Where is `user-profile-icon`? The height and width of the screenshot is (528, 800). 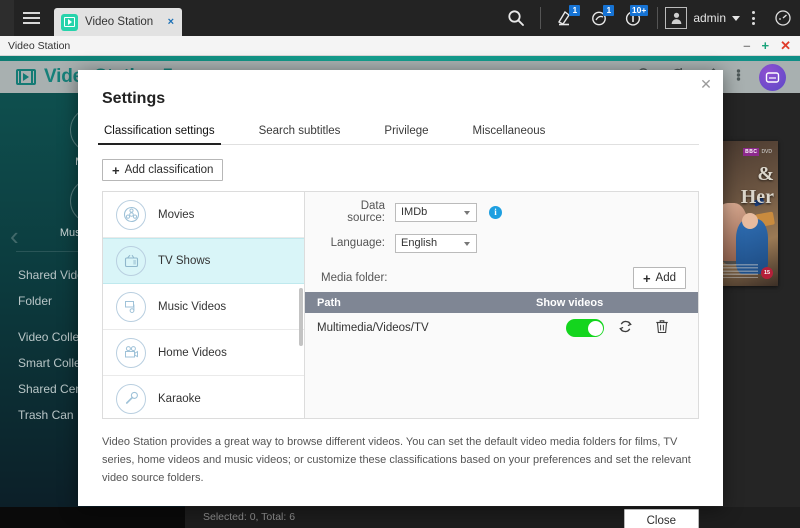 user-profile-icon is located at coordinates (772, 77).